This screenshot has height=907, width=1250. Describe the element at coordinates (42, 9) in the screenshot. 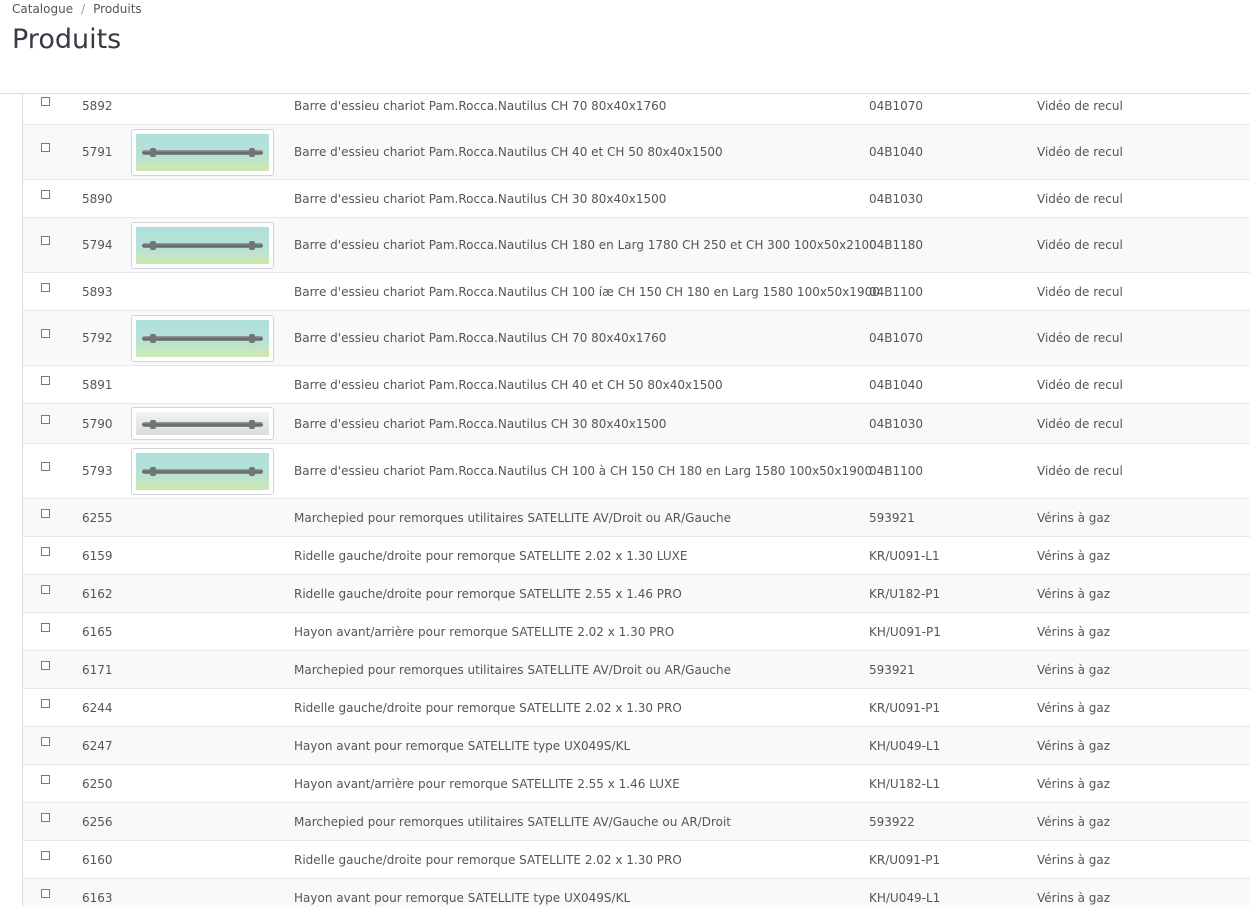

I see `breadcrumb-catalogue-link: Catalogue` at that location.